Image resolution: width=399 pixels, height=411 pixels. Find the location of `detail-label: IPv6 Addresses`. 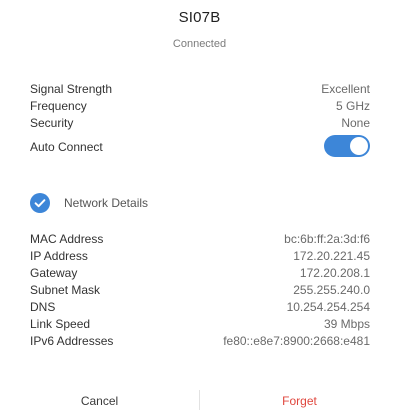

detail-label: IPv6 Addresses is located at coordinates (72, 341).